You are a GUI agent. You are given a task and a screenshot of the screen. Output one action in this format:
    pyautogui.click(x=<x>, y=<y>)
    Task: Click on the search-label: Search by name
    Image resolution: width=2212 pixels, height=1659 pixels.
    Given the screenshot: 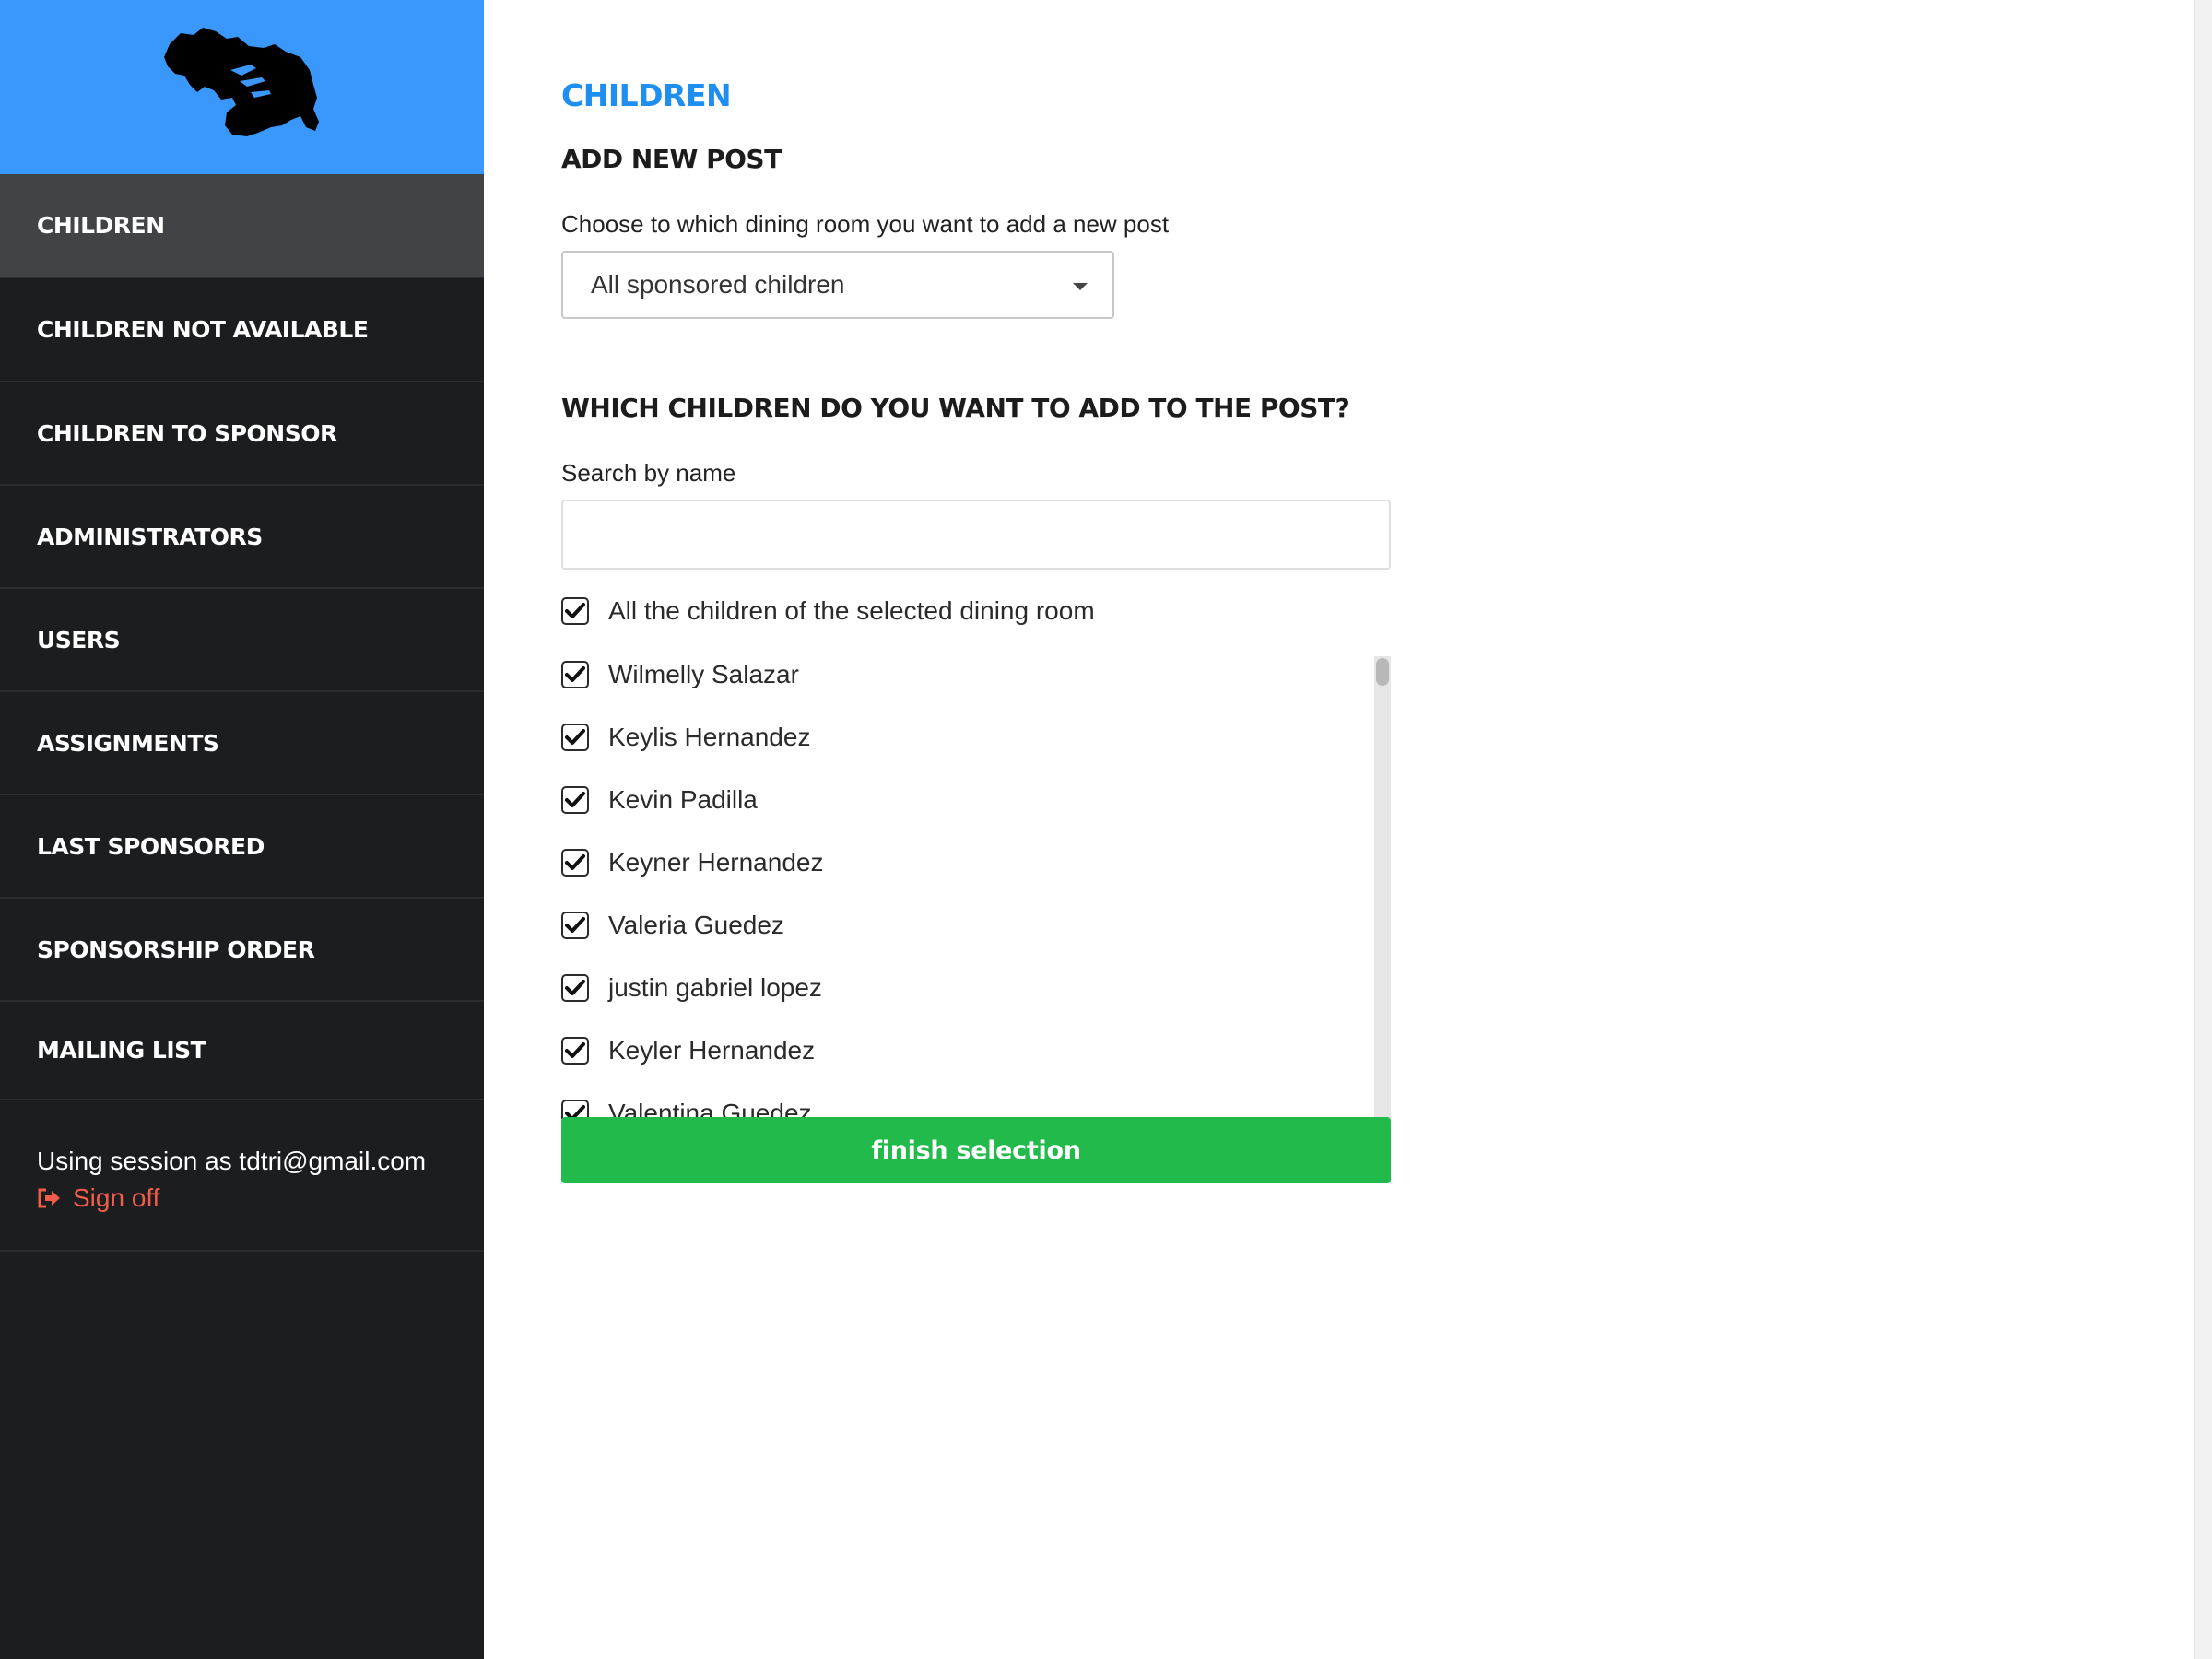 What is the action you would take?
    pyautogui.click(x=648, y=473)
    